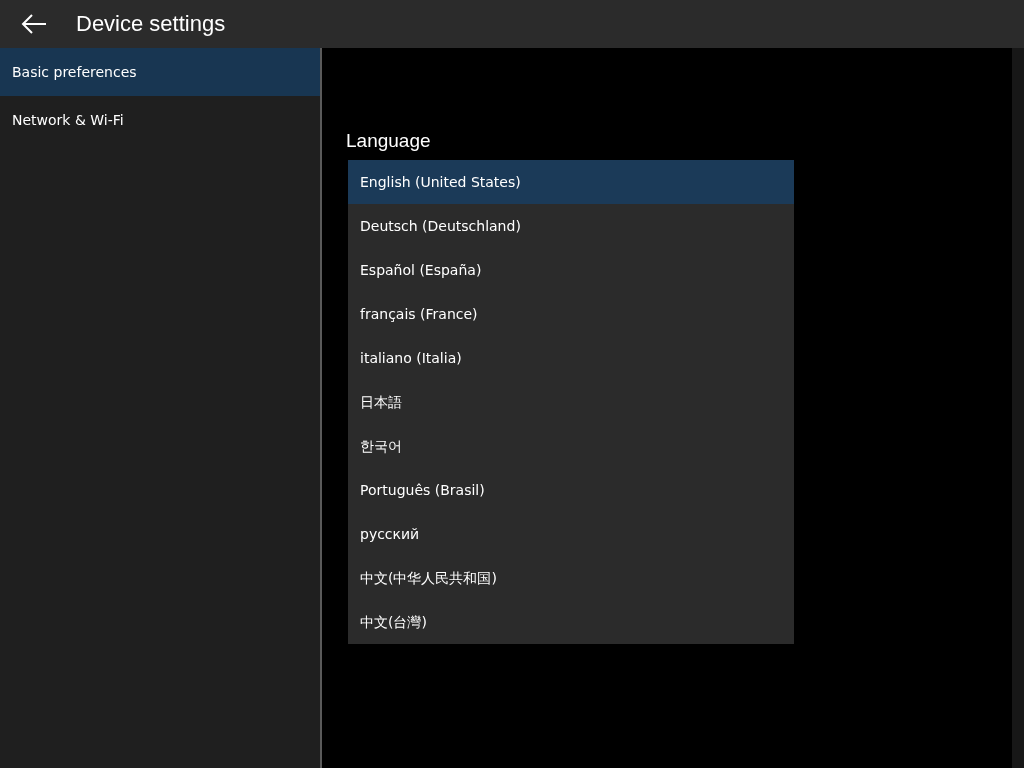  What do you see at coordinates (571, 358) in the screenshot?
I see `language-option: italiano (Italia)` at bounding box center [571, 358].